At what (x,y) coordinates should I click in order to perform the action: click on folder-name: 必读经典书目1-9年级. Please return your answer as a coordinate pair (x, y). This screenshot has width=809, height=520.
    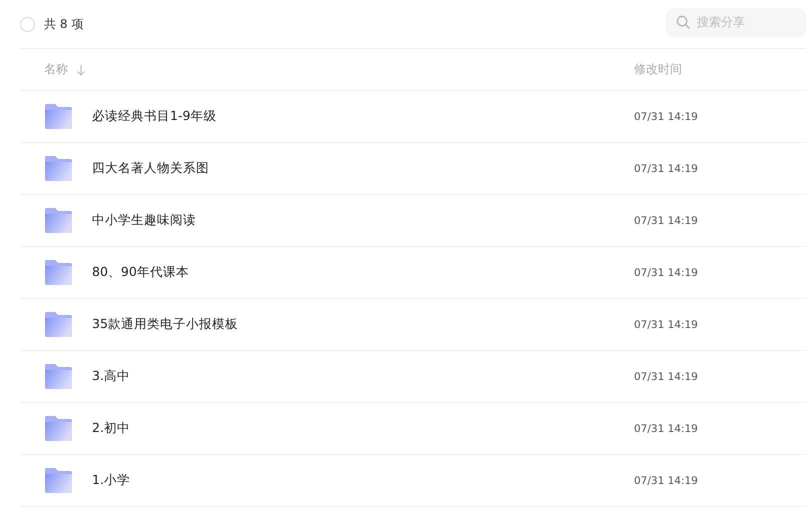
    Looking at the image, I should click on (154, 116).